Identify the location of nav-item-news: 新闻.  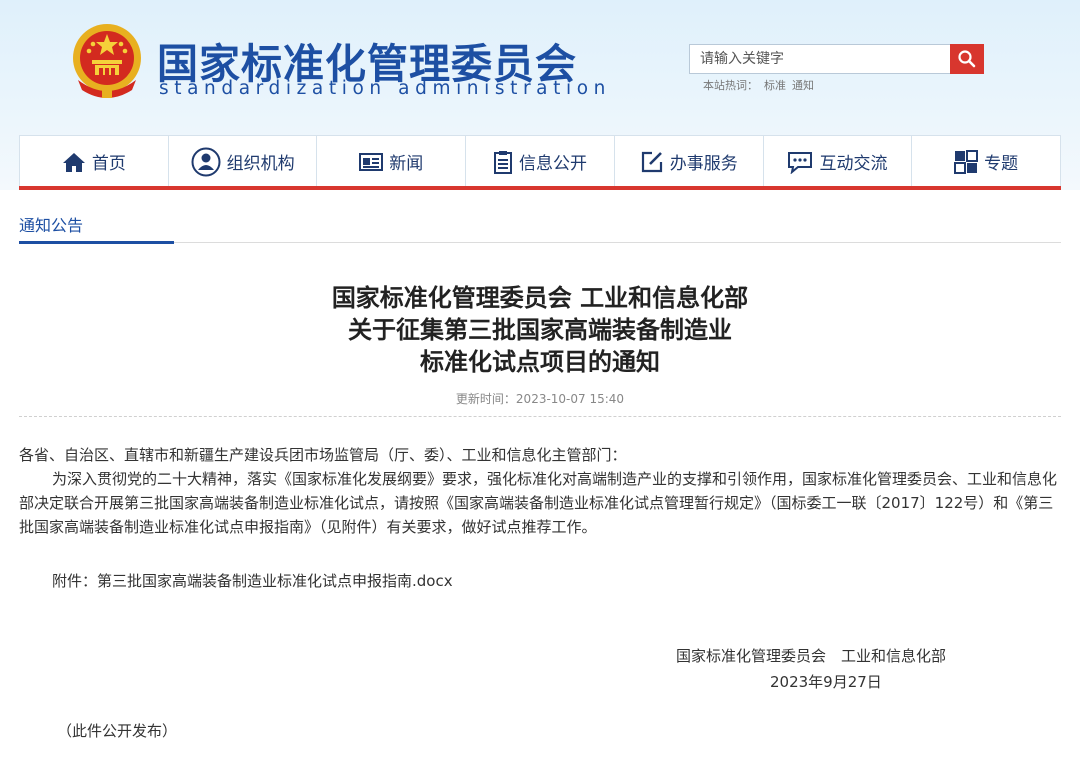
(392, 161).